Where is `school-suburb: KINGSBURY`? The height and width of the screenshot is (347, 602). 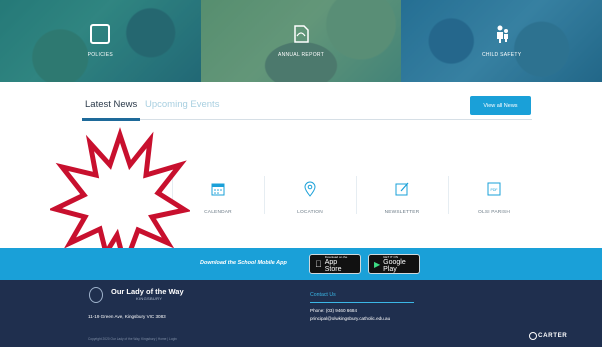 school-suburb: KINGSBURY is located at coordinates (149, 298).